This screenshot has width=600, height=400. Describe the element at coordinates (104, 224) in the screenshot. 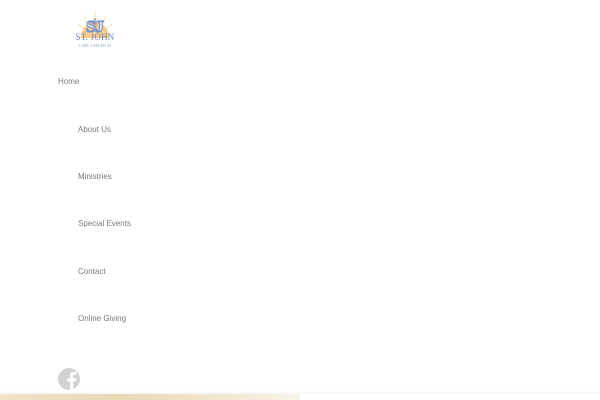

I see `nav-special-events: Special Events` at that location.